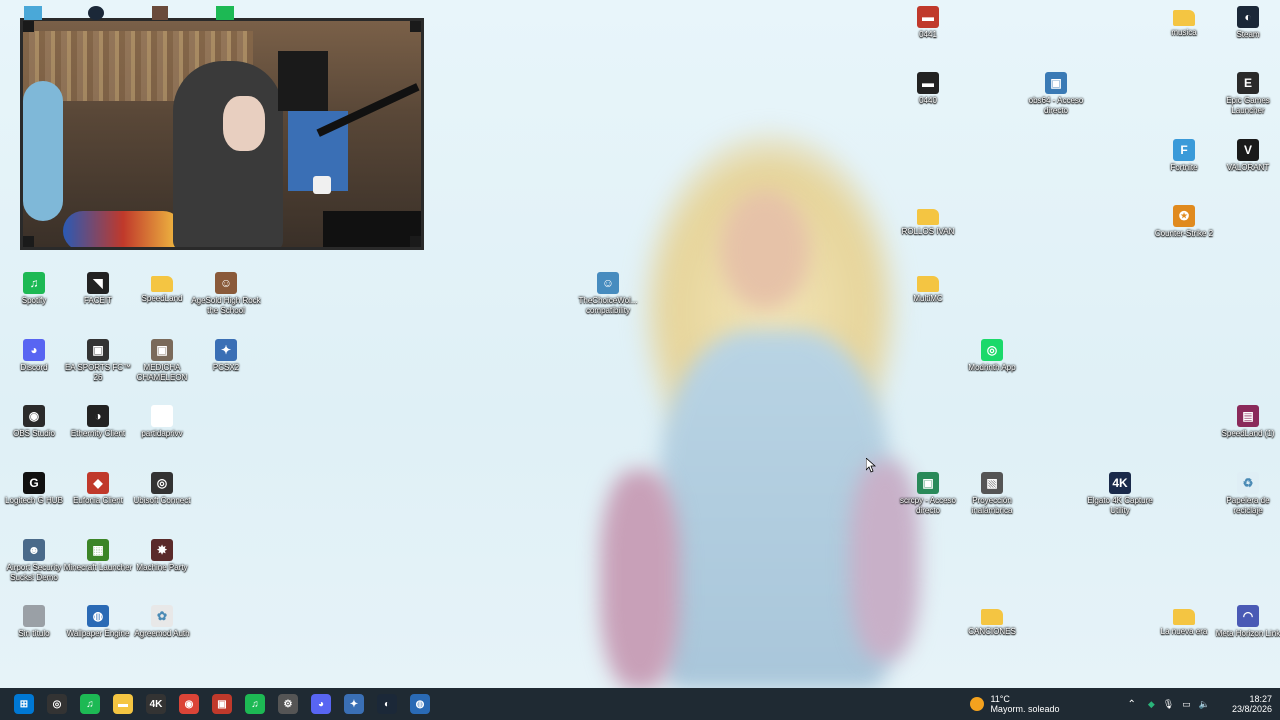 Image resolution: width=1280 pixels, height=720 pixels. What do you see at coordinates (34, 356) in the screenshot?
I see `desktop-icon: ◕ Discord` at bounding box center [34, 356].